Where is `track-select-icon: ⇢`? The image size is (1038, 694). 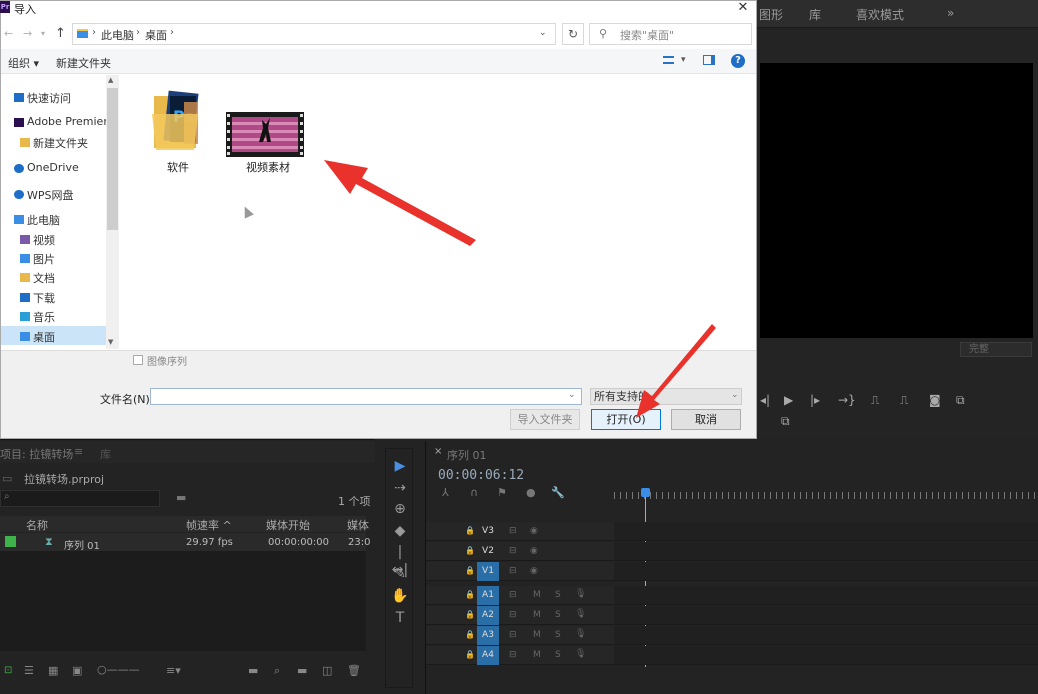 track-select-icon: ⇢ is located at coordinates (400, 488).